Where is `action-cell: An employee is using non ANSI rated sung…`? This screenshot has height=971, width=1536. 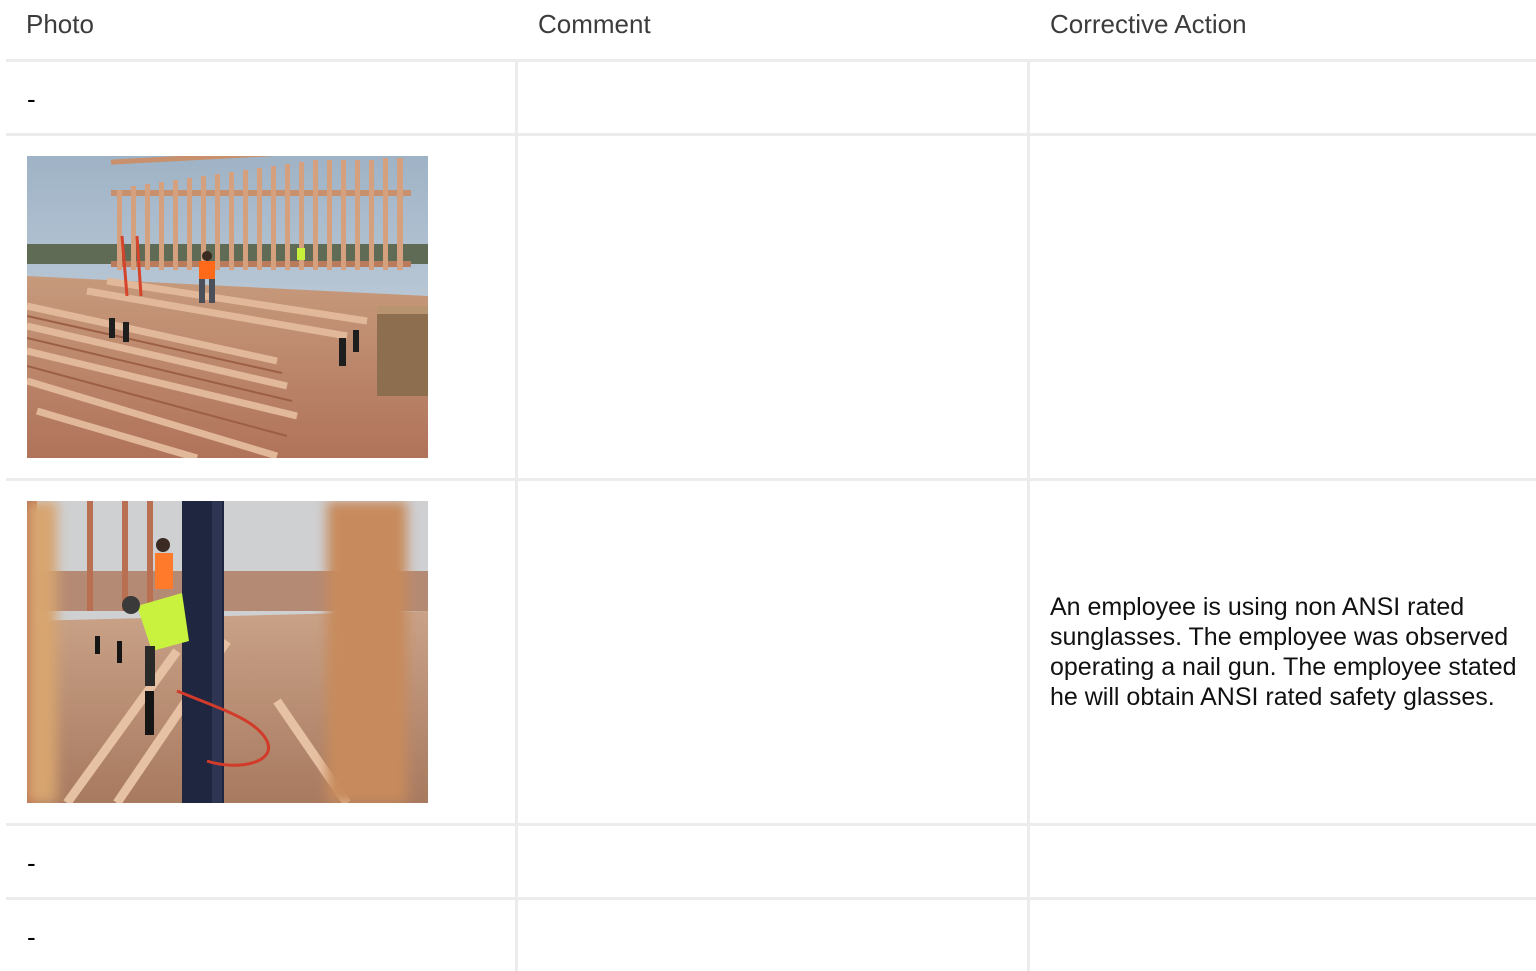
action-cell: An employee is using non ANSI rated sung… is located at coordinates (1283, 652).